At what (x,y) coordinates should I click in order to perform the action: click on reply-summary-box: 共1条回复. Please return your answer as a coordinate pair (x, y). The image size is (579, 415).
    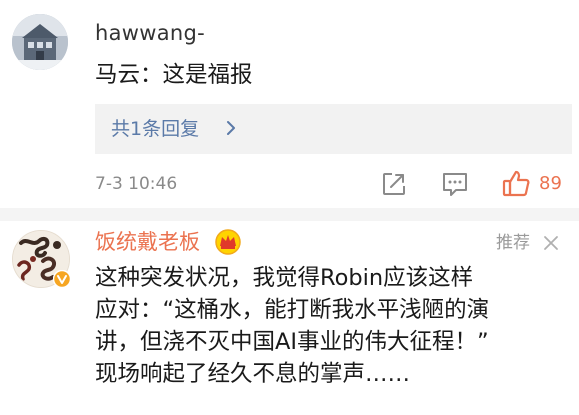
    Looking at the image, I should click on (333, 129).